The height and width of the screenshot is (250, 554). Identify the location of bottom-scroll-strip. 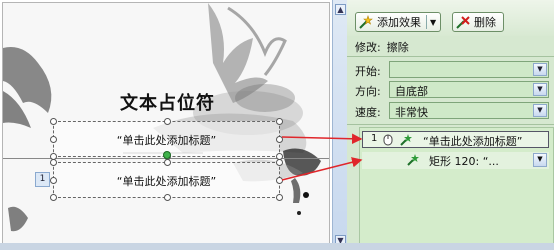
(277, 246).